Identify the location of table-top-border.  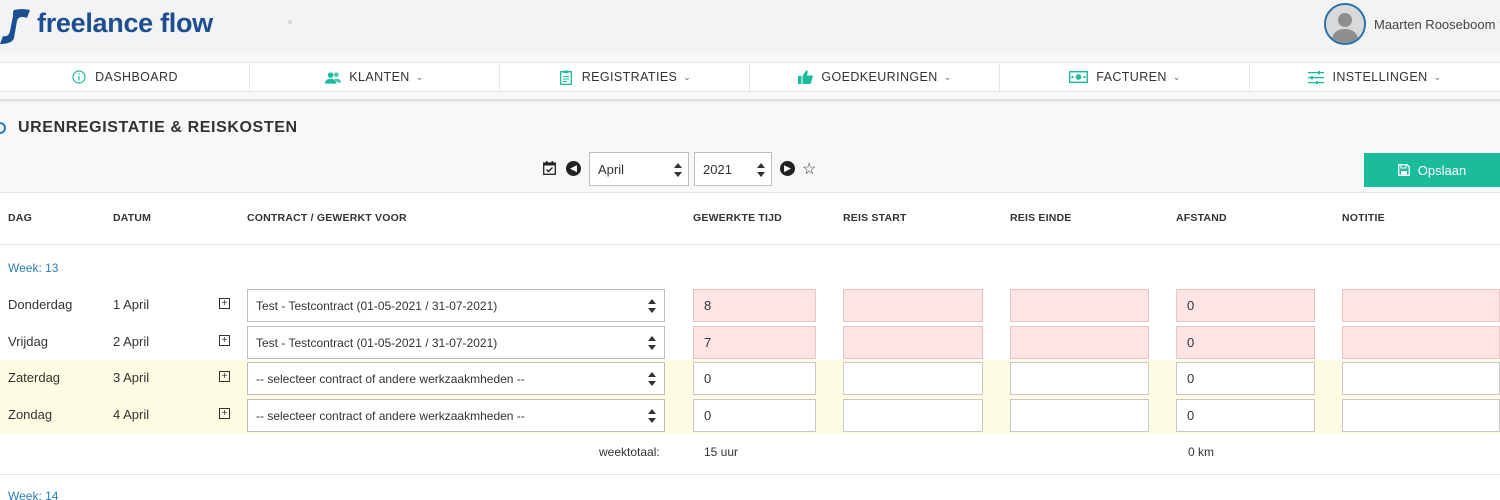
(750, 192).